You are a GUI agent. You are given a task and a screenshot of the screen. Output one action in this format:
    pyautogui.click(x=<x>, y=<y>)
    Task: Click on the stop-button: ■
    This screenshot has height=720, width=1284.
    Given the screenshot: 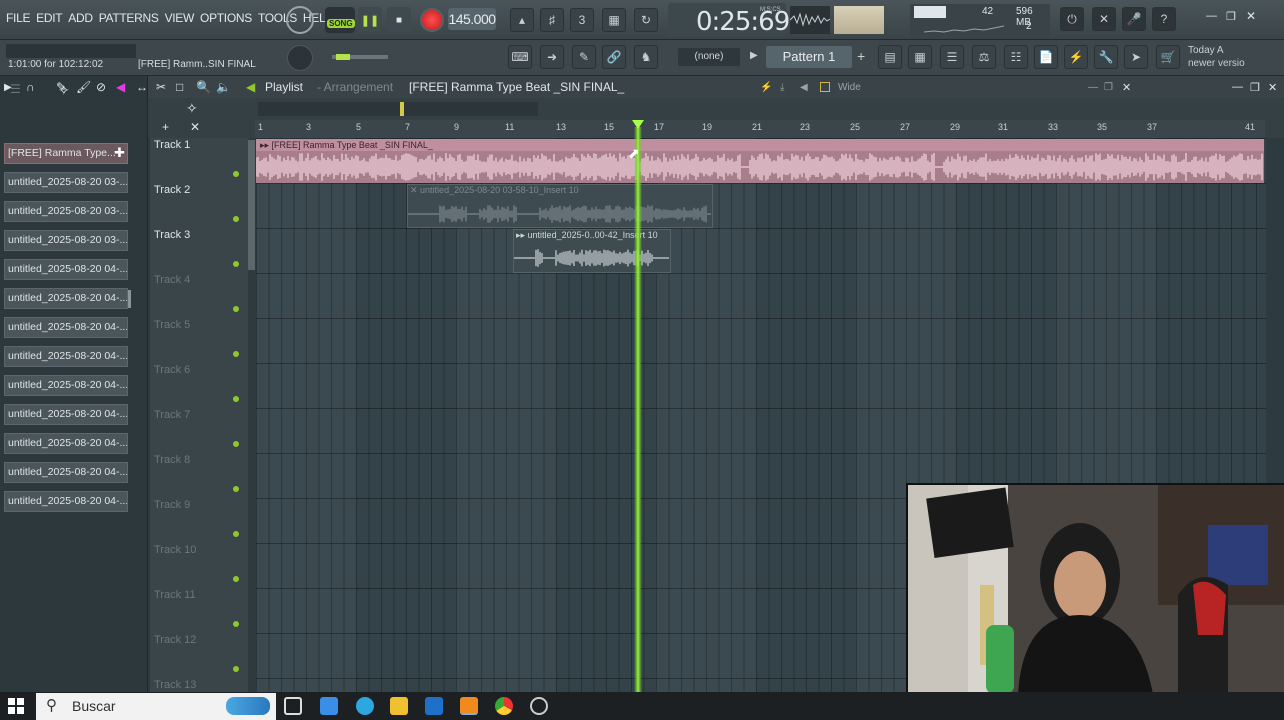 What is the action you would take?
    pyautogui.click(x=399, y=20)
    